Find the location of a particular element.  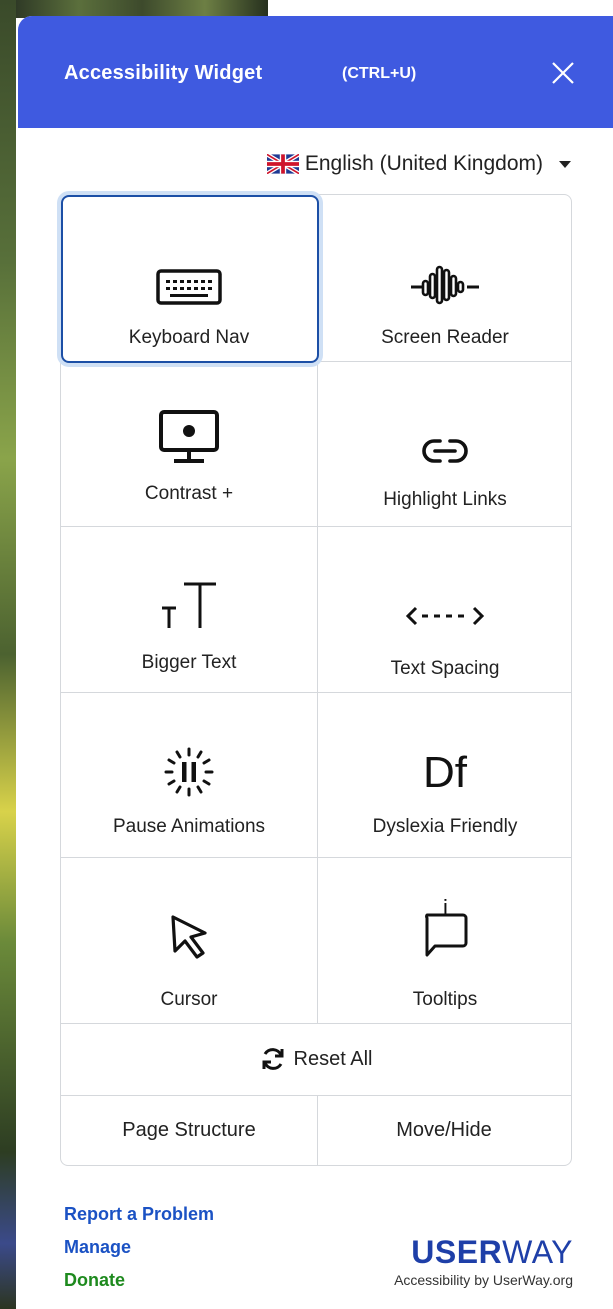

pause-animations-button: Pause Animations is located at coordinates (189, 774).